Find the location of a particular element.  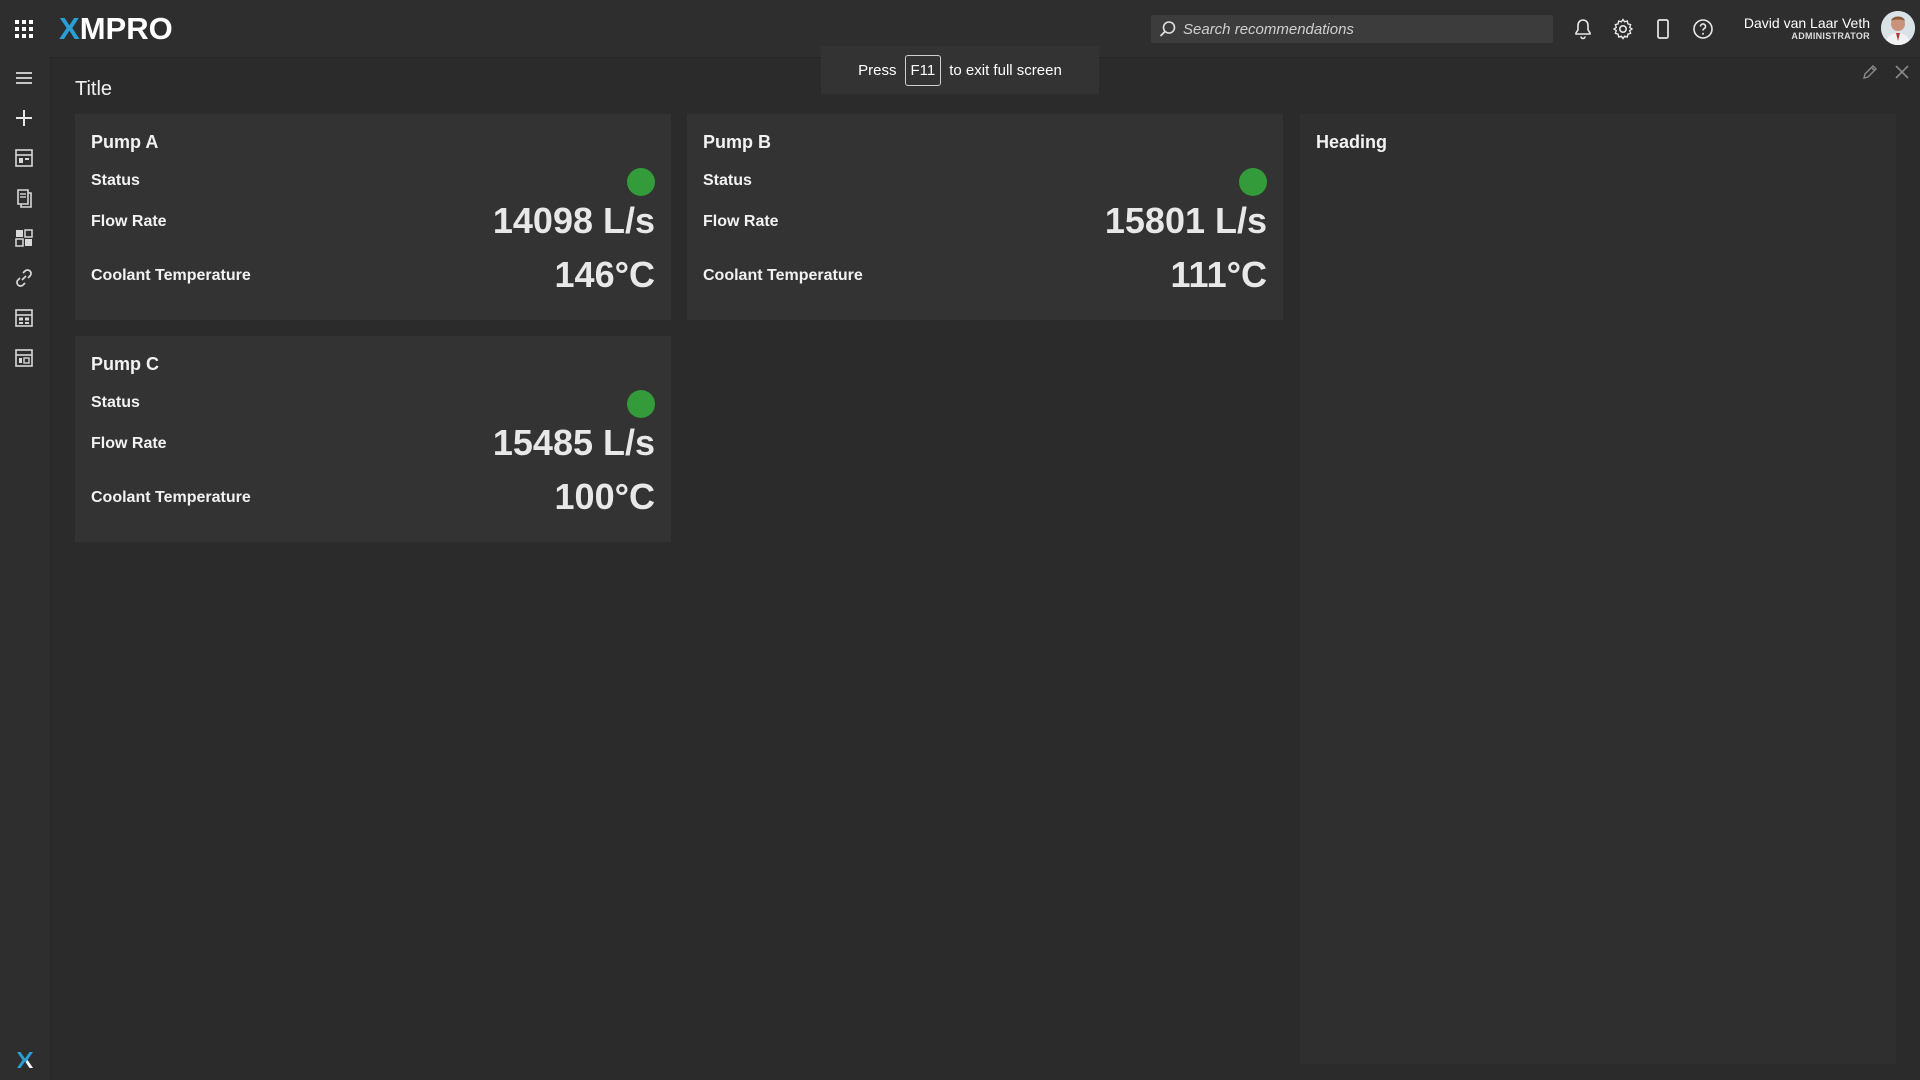

coolant-temp-value: 111°C is located at coordinates (1219, 274).